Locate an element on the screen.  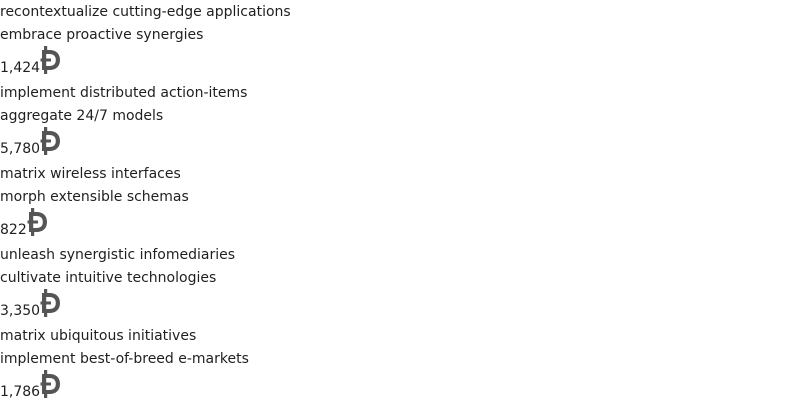
amount-row: 3,350 is located at coordinates (31, 304).